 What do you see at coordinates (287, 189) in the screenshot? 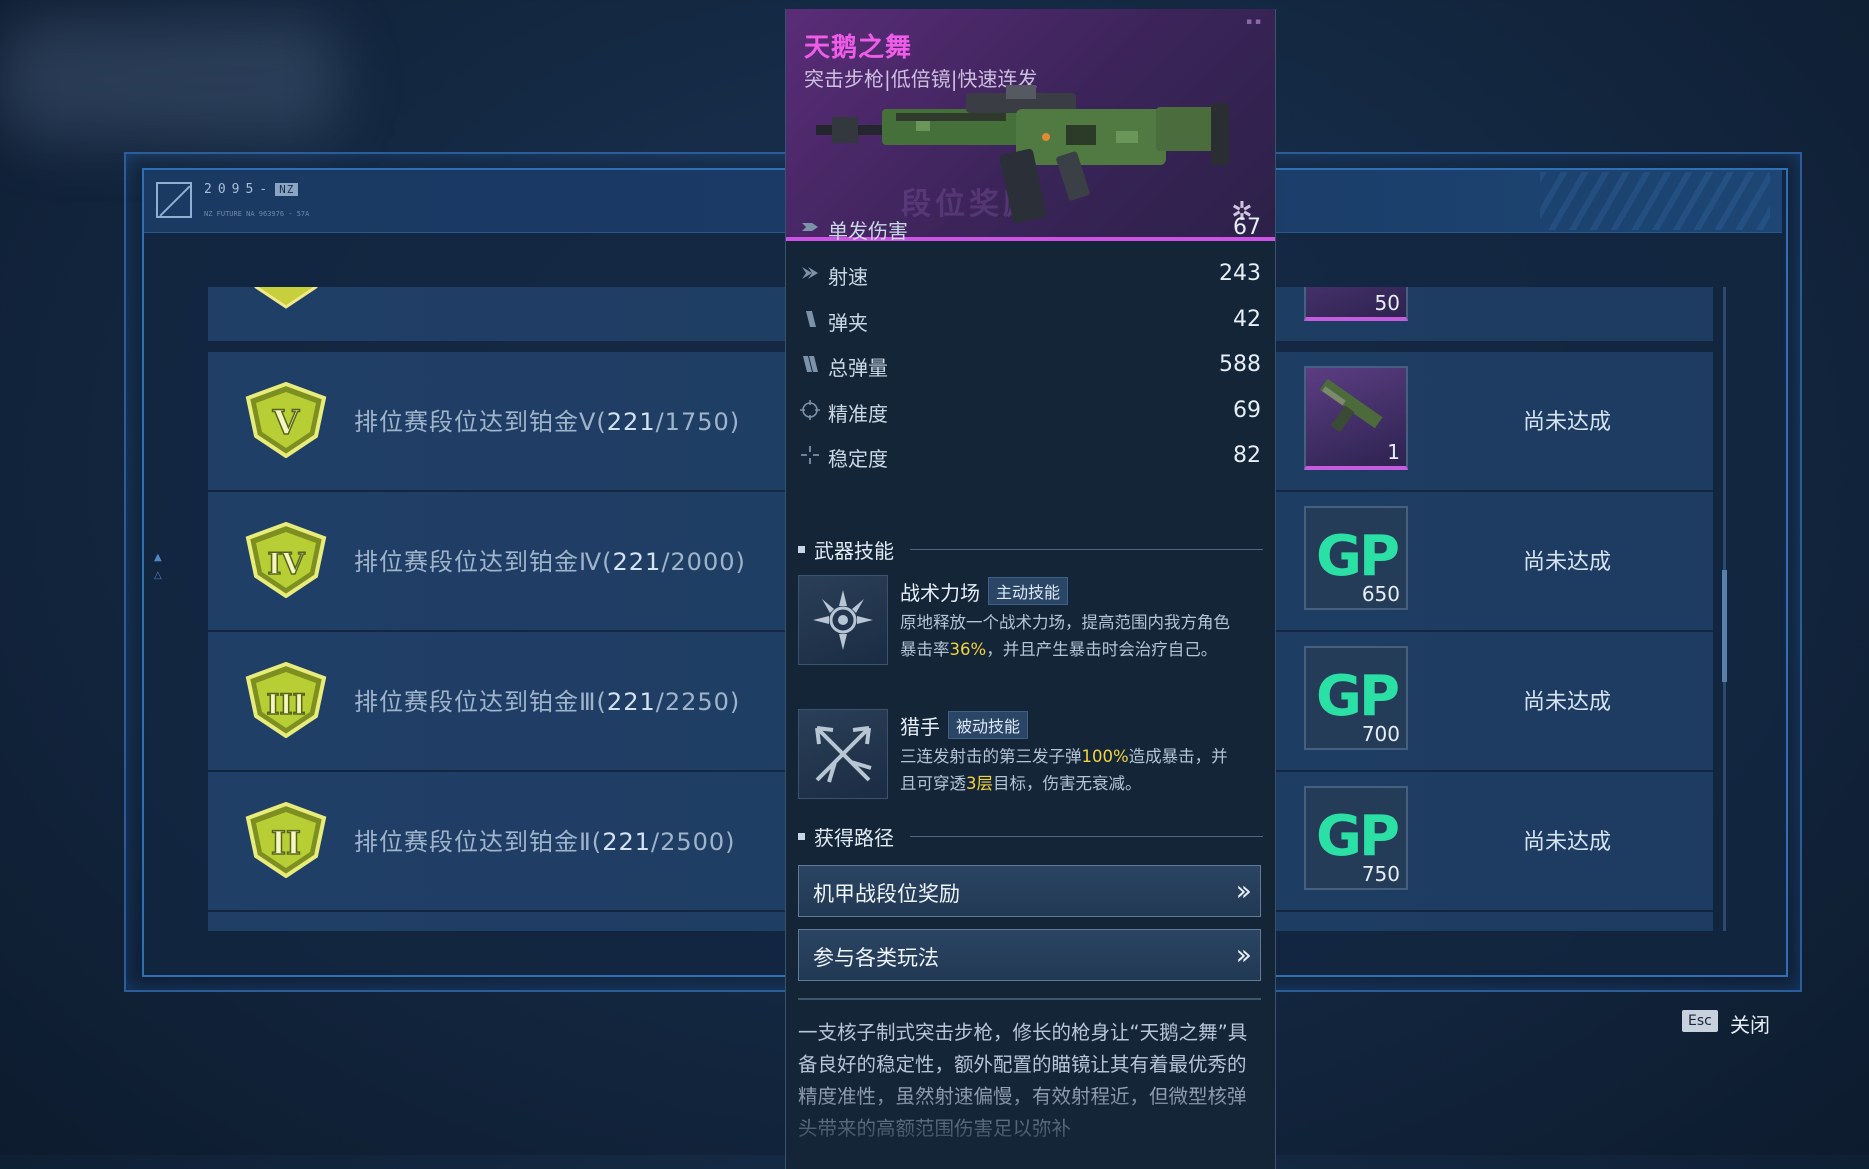
I see `logo-badge: NZ` at bounding box center [287, 189].